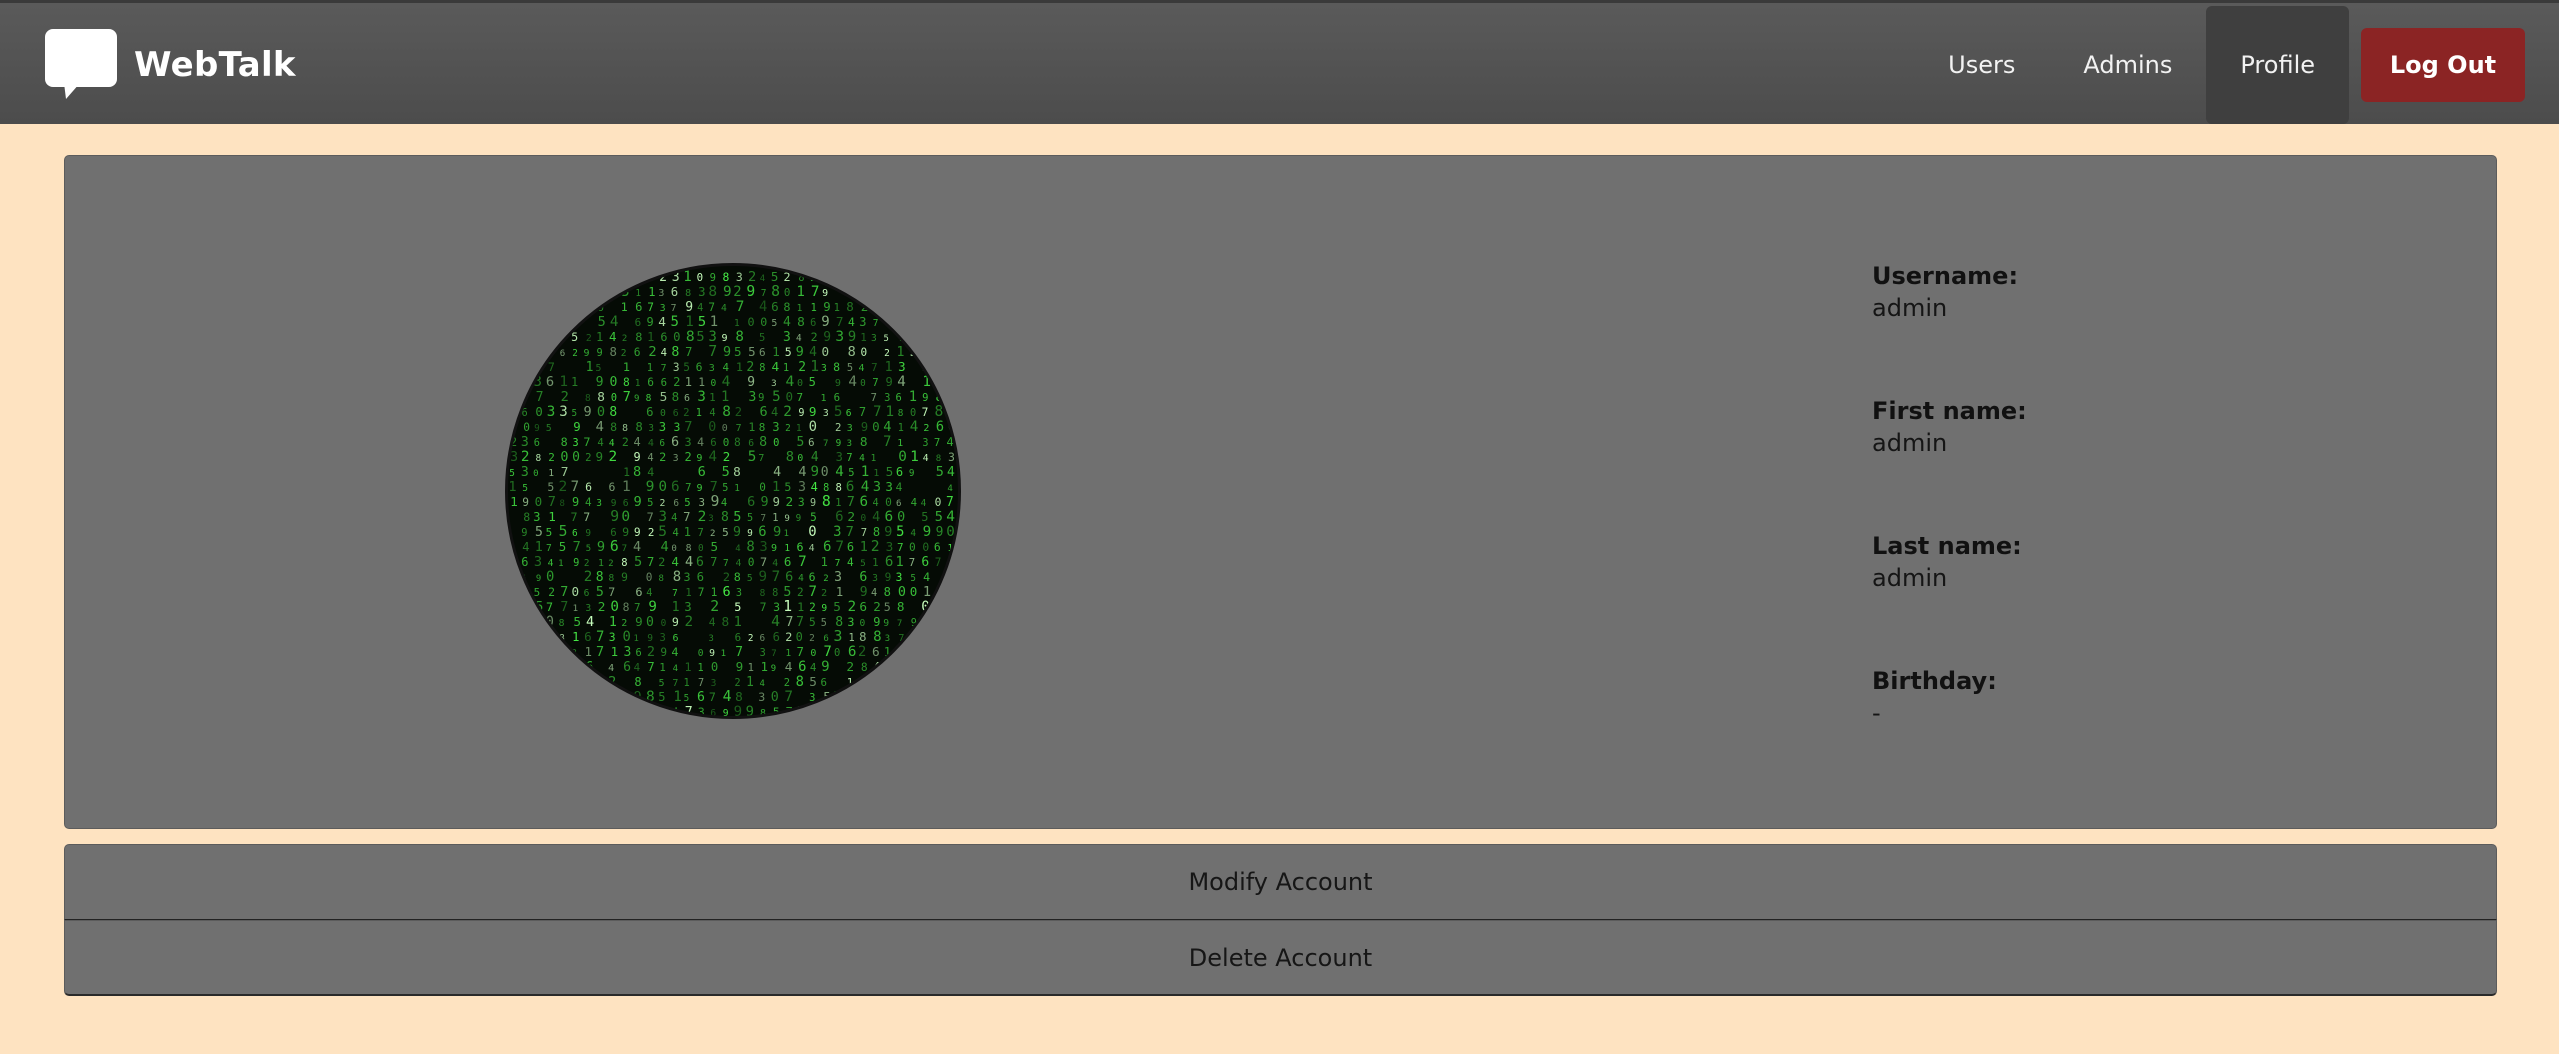 This screenshot has height=1054, width=2559. Describe the element at coordinates (2443, 65) in the screenshot. I see `logout-button: Log Out` at that location.